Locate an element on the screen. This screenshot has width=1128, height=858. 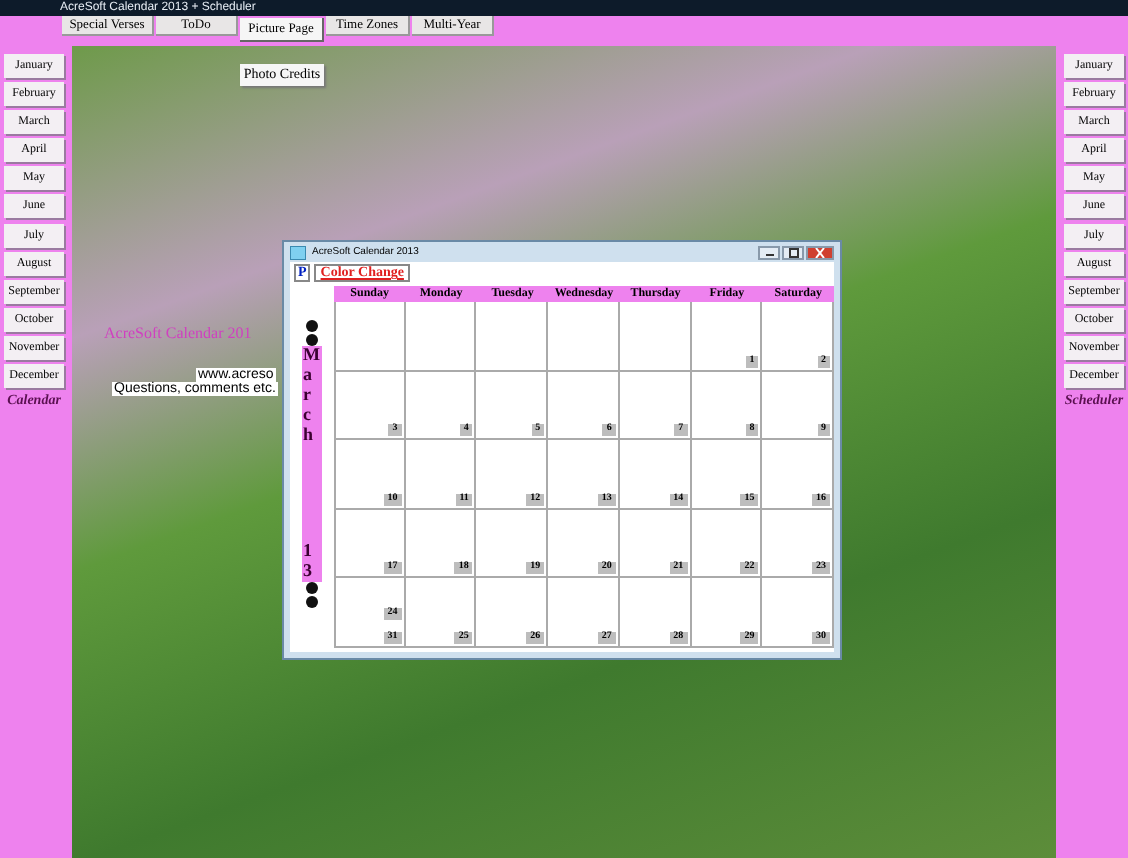
maximize-button is located at coordinates (793, 252).